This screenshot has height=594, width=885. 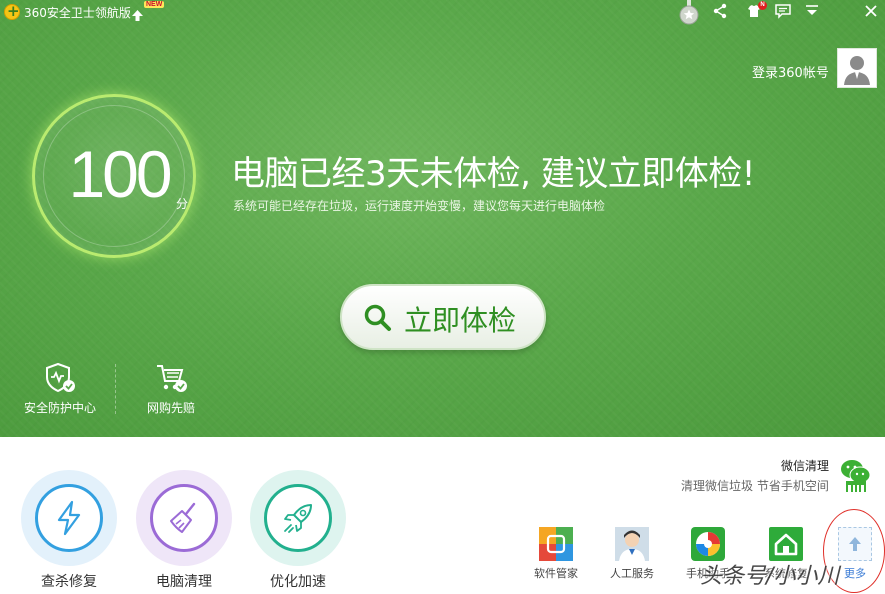 I want to click on pc-clean-label: 电脑清理, so click(x=184, y=582).